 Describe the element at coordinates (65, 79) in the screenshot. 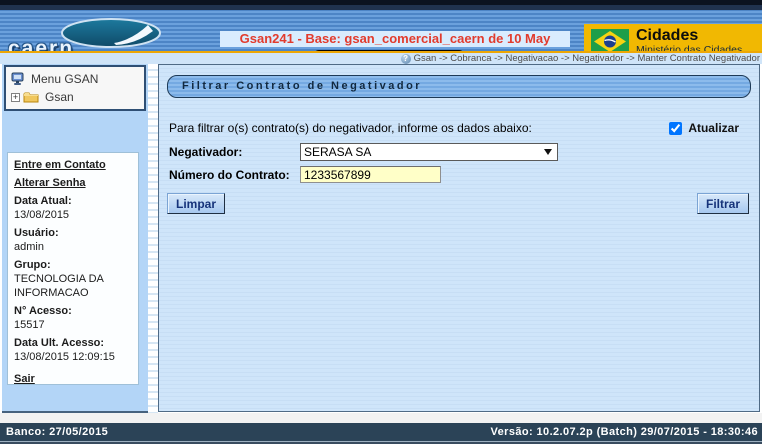

I see `menu-title: Menu GSAN` at that location.